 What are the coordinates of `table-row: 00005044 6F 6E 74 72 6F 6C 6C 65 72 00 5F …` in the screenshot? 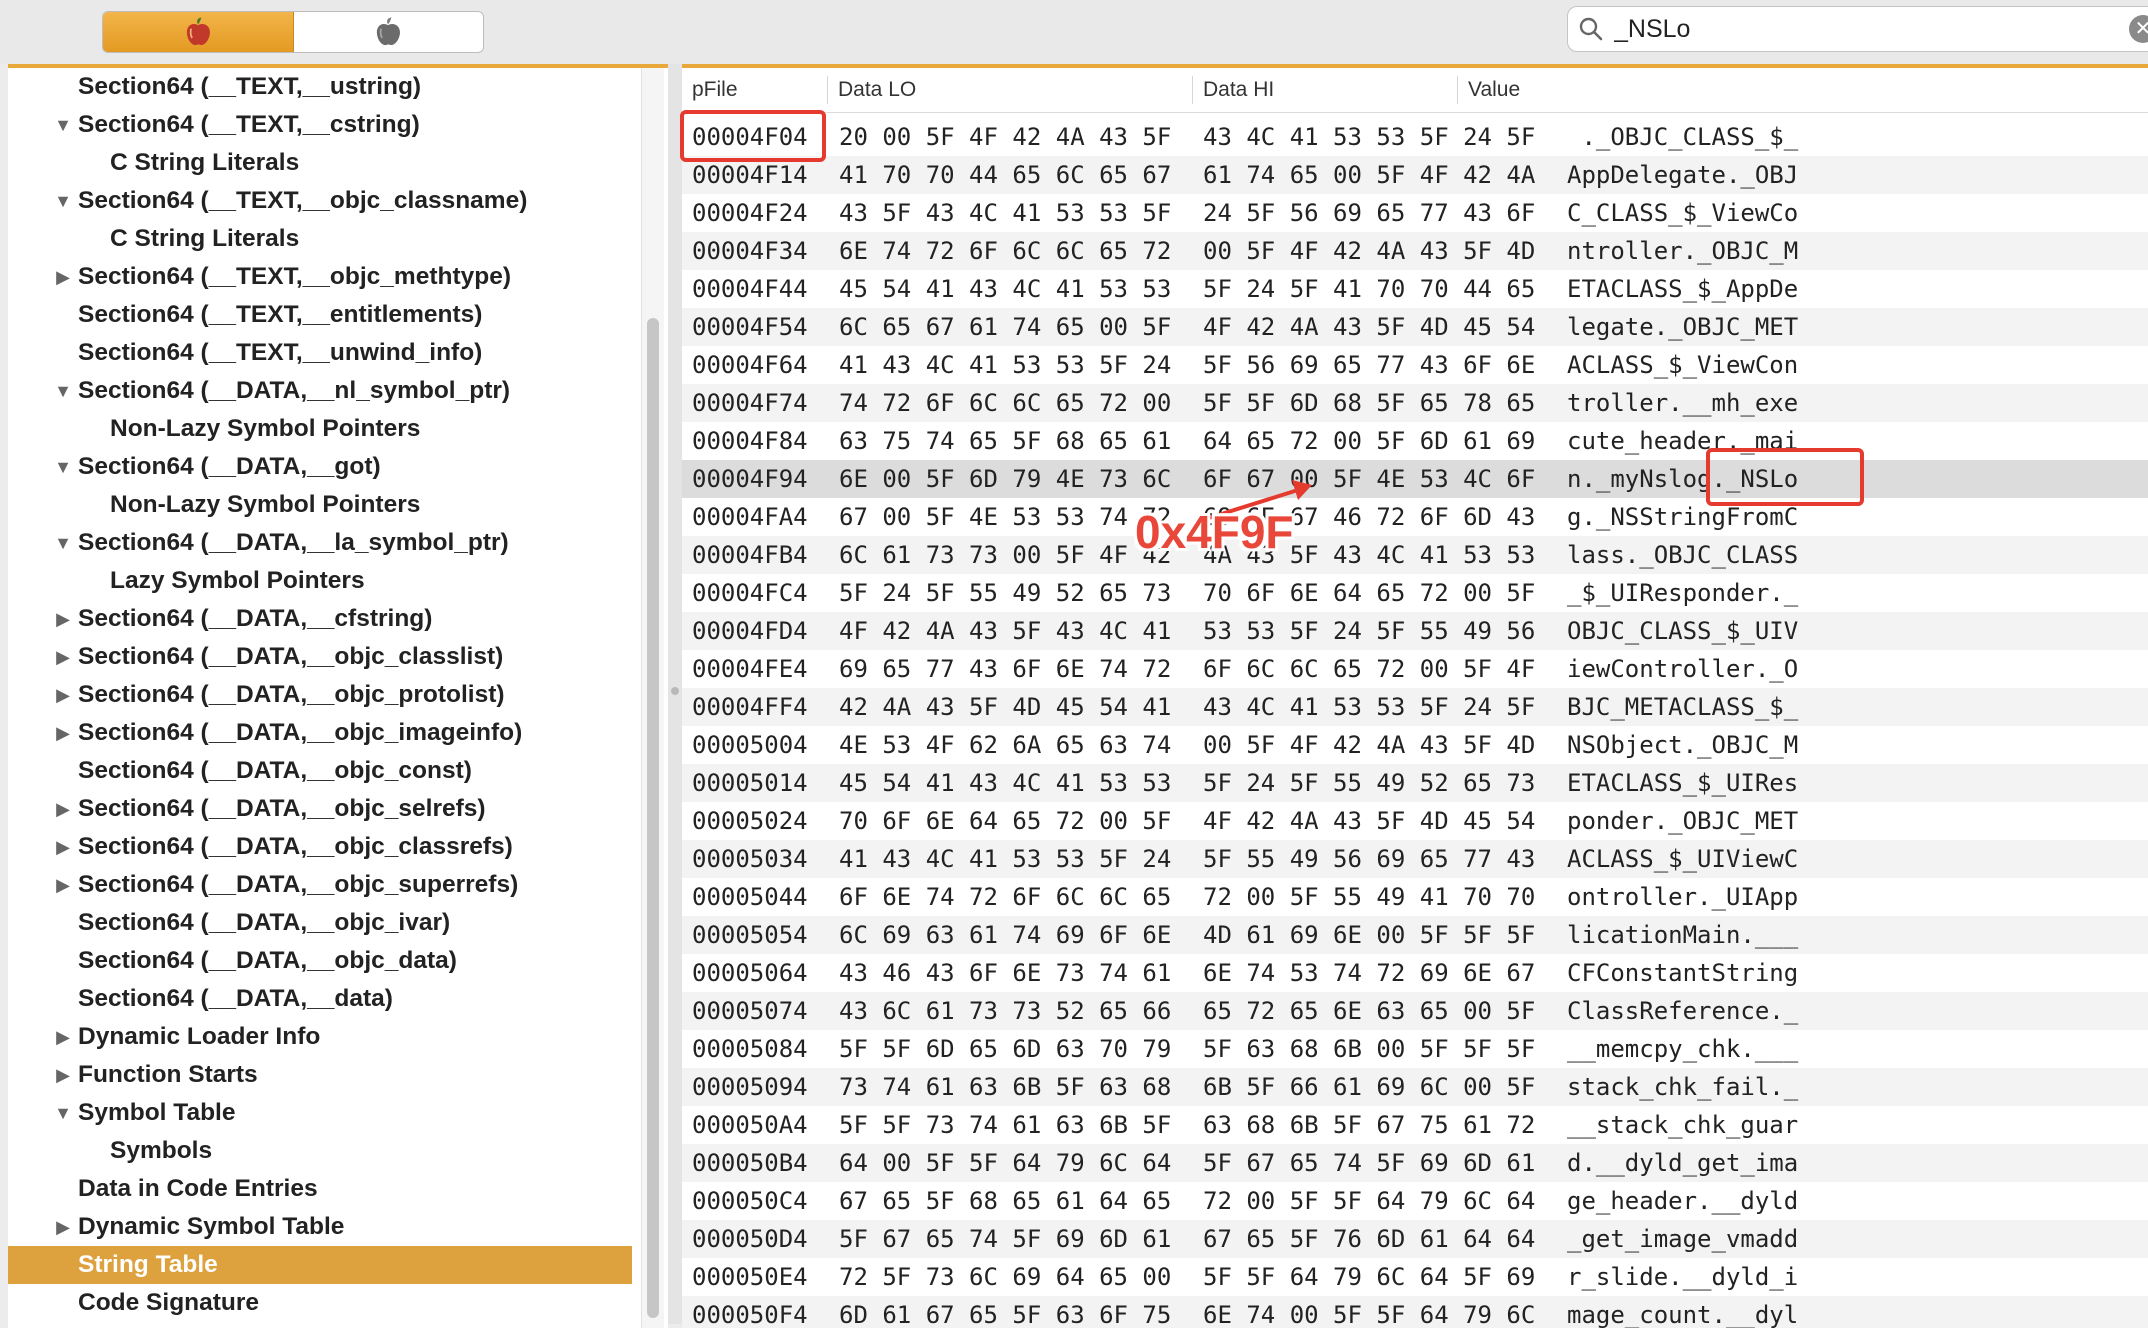 It's located at (1415, 897).